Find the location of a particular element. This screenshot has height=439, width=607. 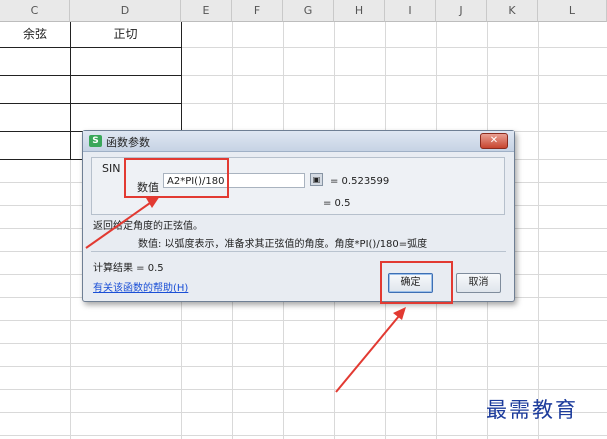

arrow-to-ok is located at coordinates (367, 354).